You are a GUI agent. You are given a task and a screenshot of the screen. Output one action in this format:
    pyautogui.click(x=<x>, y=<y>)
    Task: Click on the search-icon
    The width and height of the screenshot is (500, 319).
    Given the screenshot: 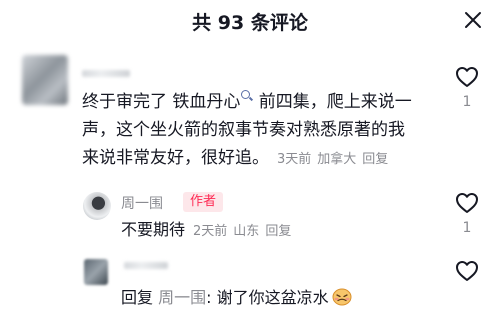 What is the action you would take?
    pyautogui.click(x=246, y=94)
    